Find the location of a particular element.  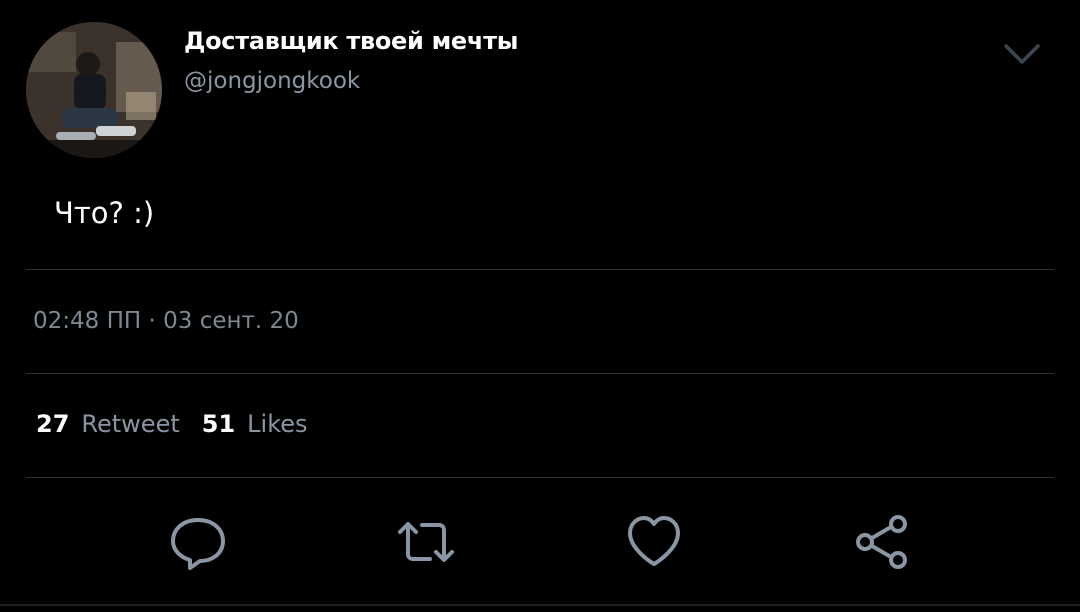

retweet-icon is located at coordinates (426, 542).